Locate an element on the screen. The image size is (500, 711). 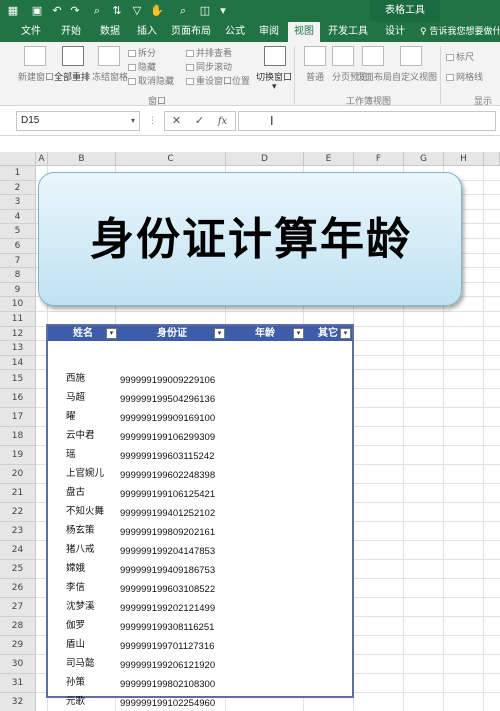
row-header: 8 is located at coordinates (18, 275).